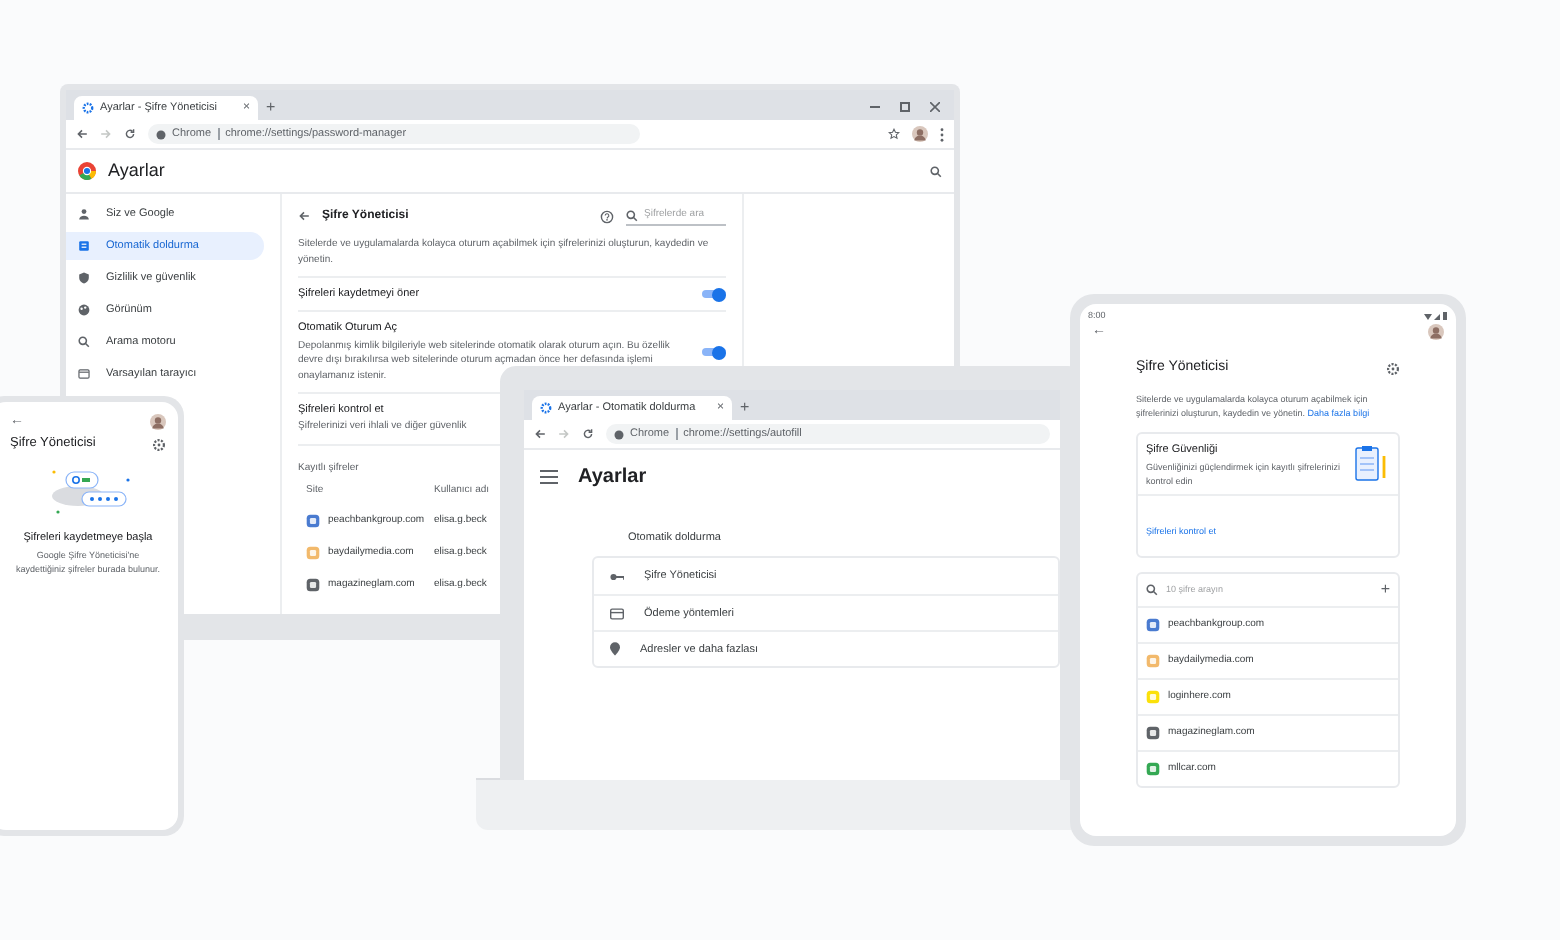 The width and height of the screenshot is (1560, 940). I want to click on browser-icon, so click(84, 374).